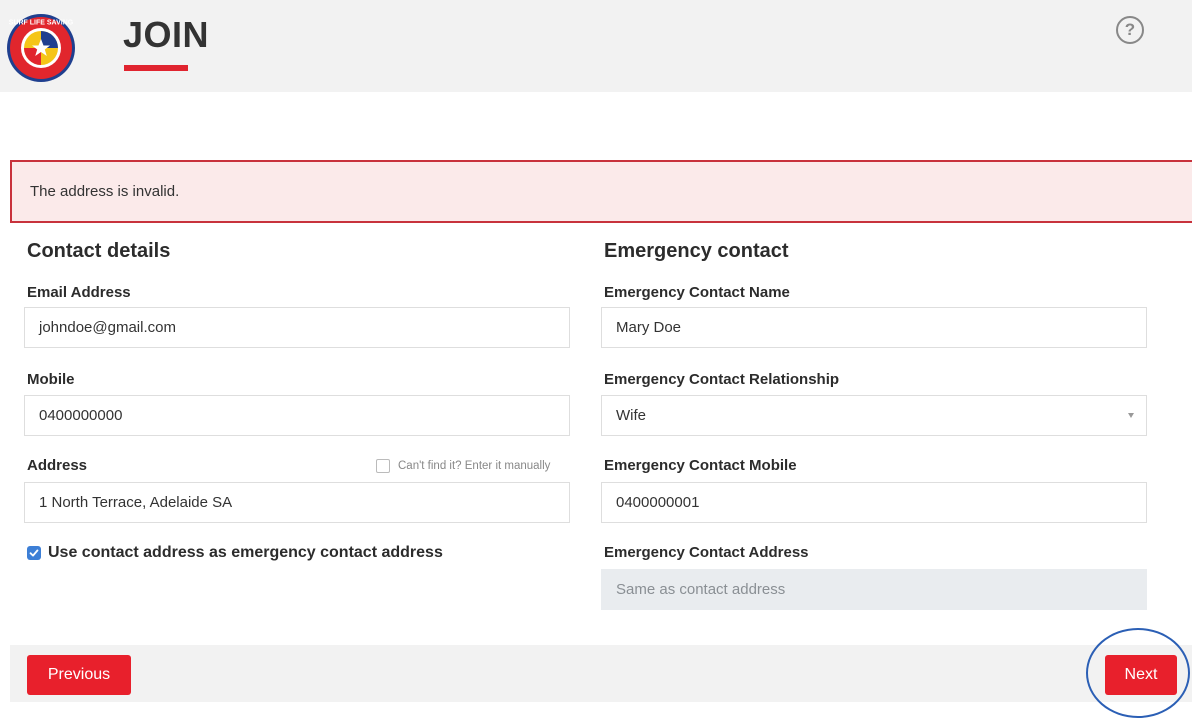  What do you see at coordinates (701, 589) in the screenshot?
I see `emergency-address-placeholder: Same as contact address` at bounding box center [701, 589].